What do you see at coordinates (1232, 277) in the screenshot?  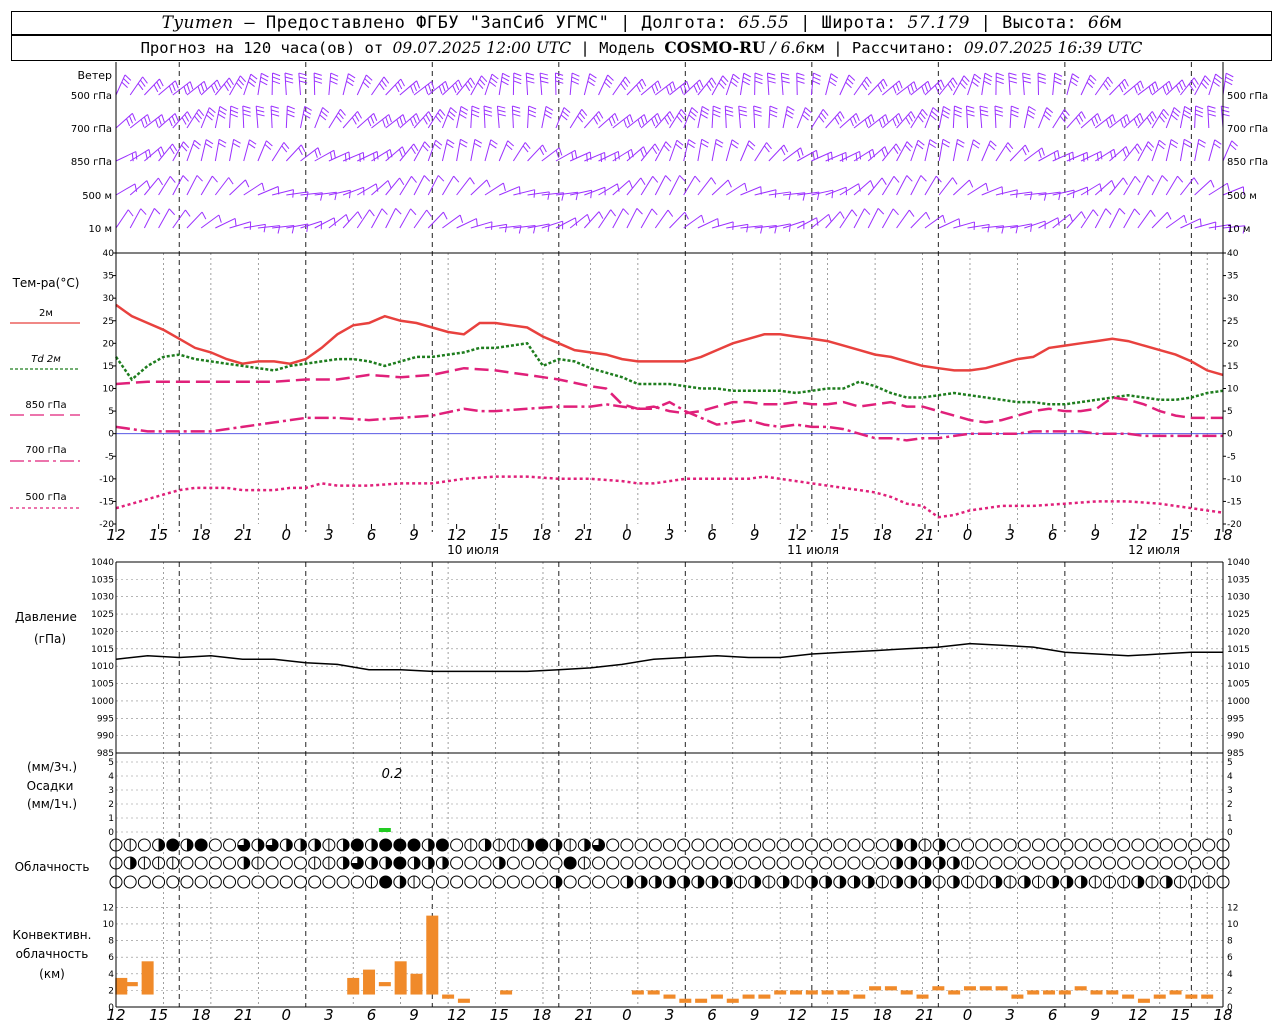 I see `temp-ytick-right: 35` at bounding box center [1232, 277].